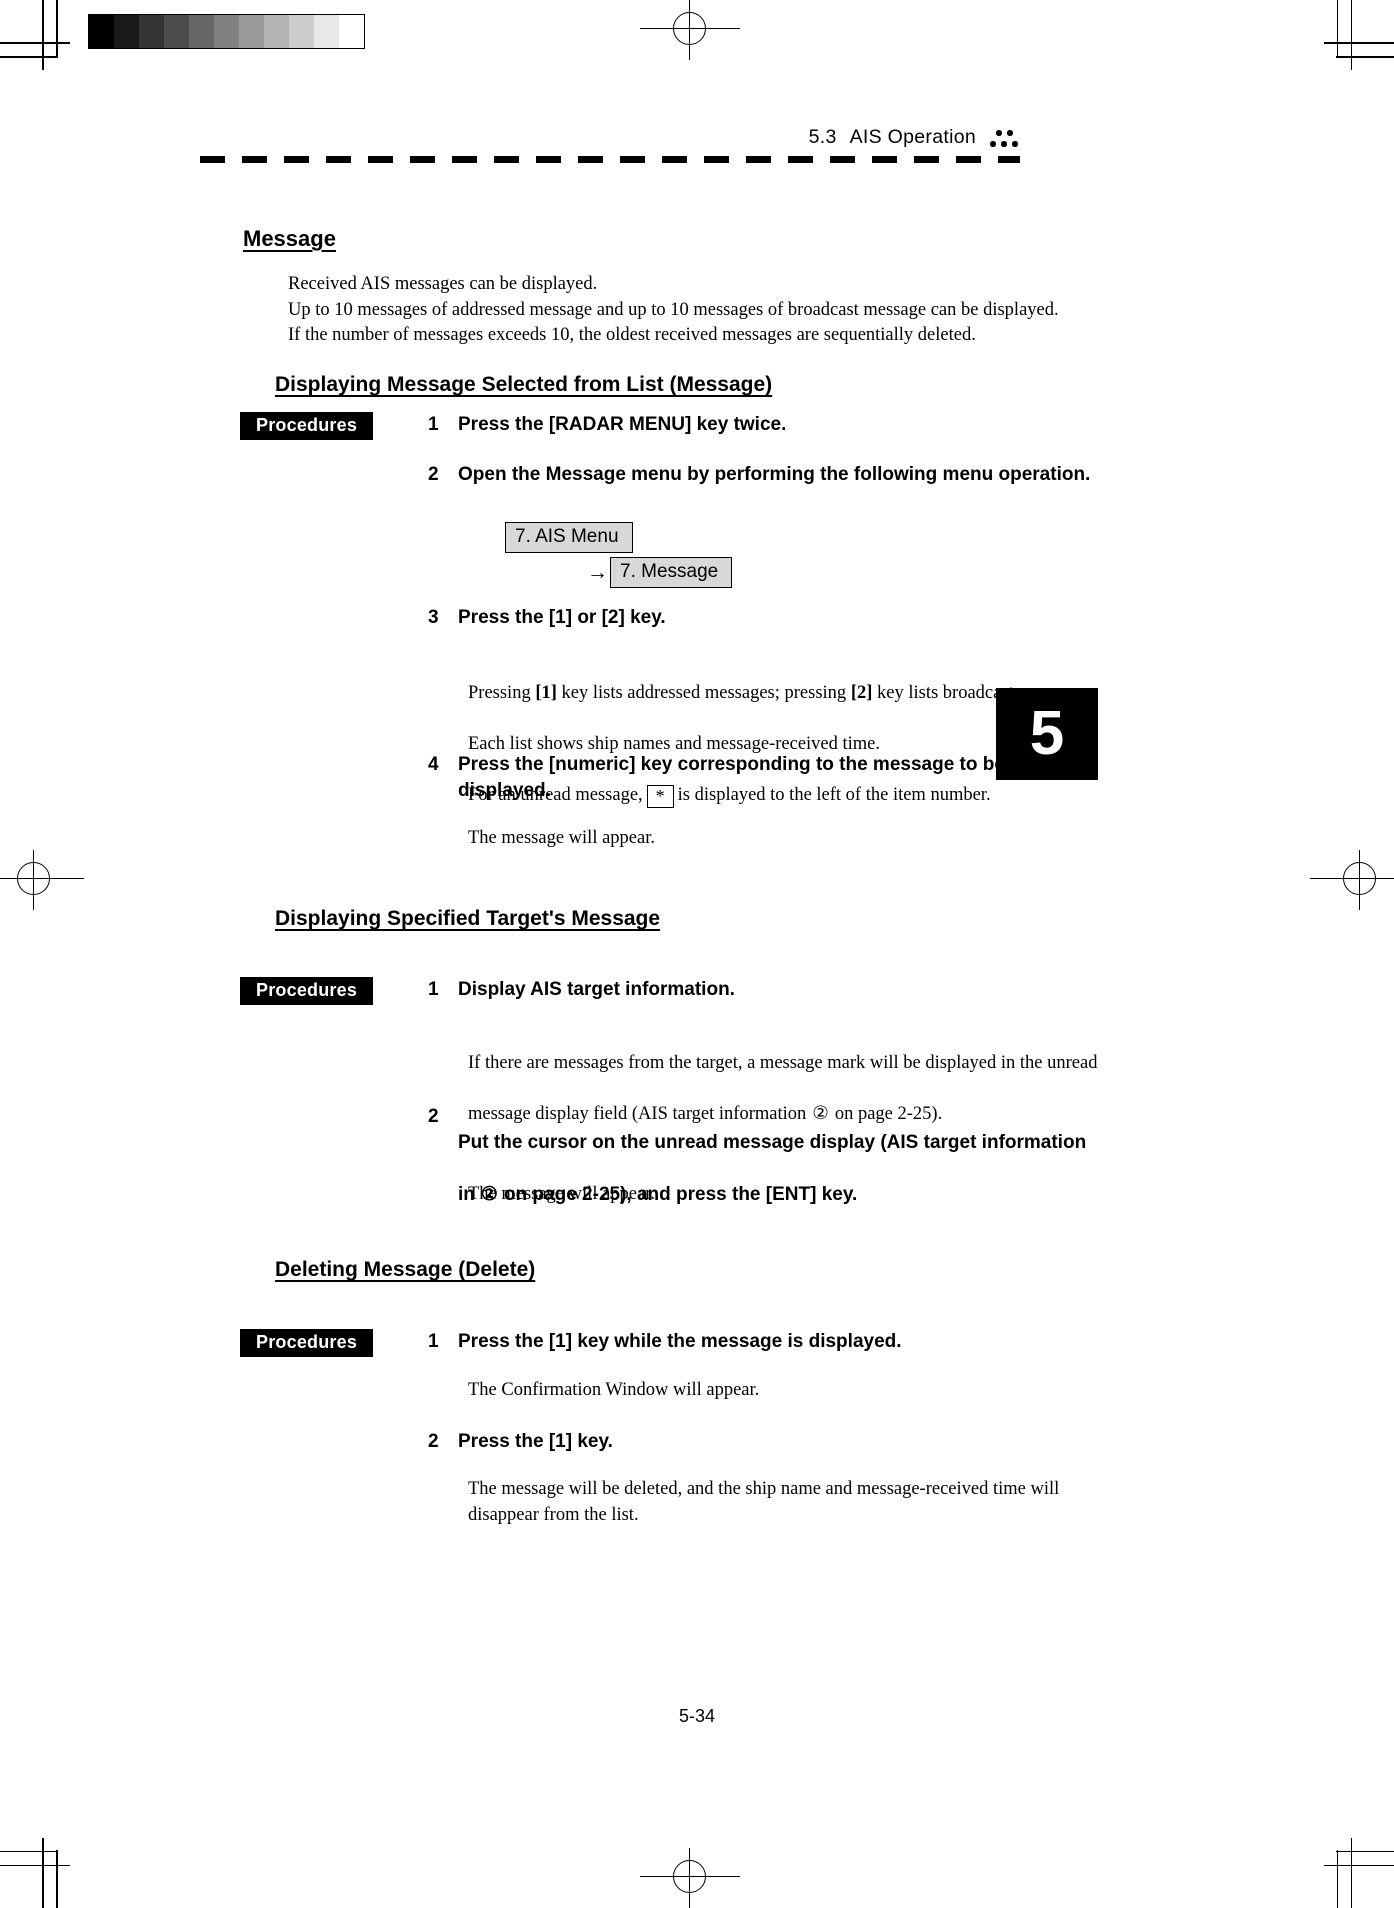  Describe the element at coordinates (289, 238) in the screenshot. I see `page-title: Message` at that location.